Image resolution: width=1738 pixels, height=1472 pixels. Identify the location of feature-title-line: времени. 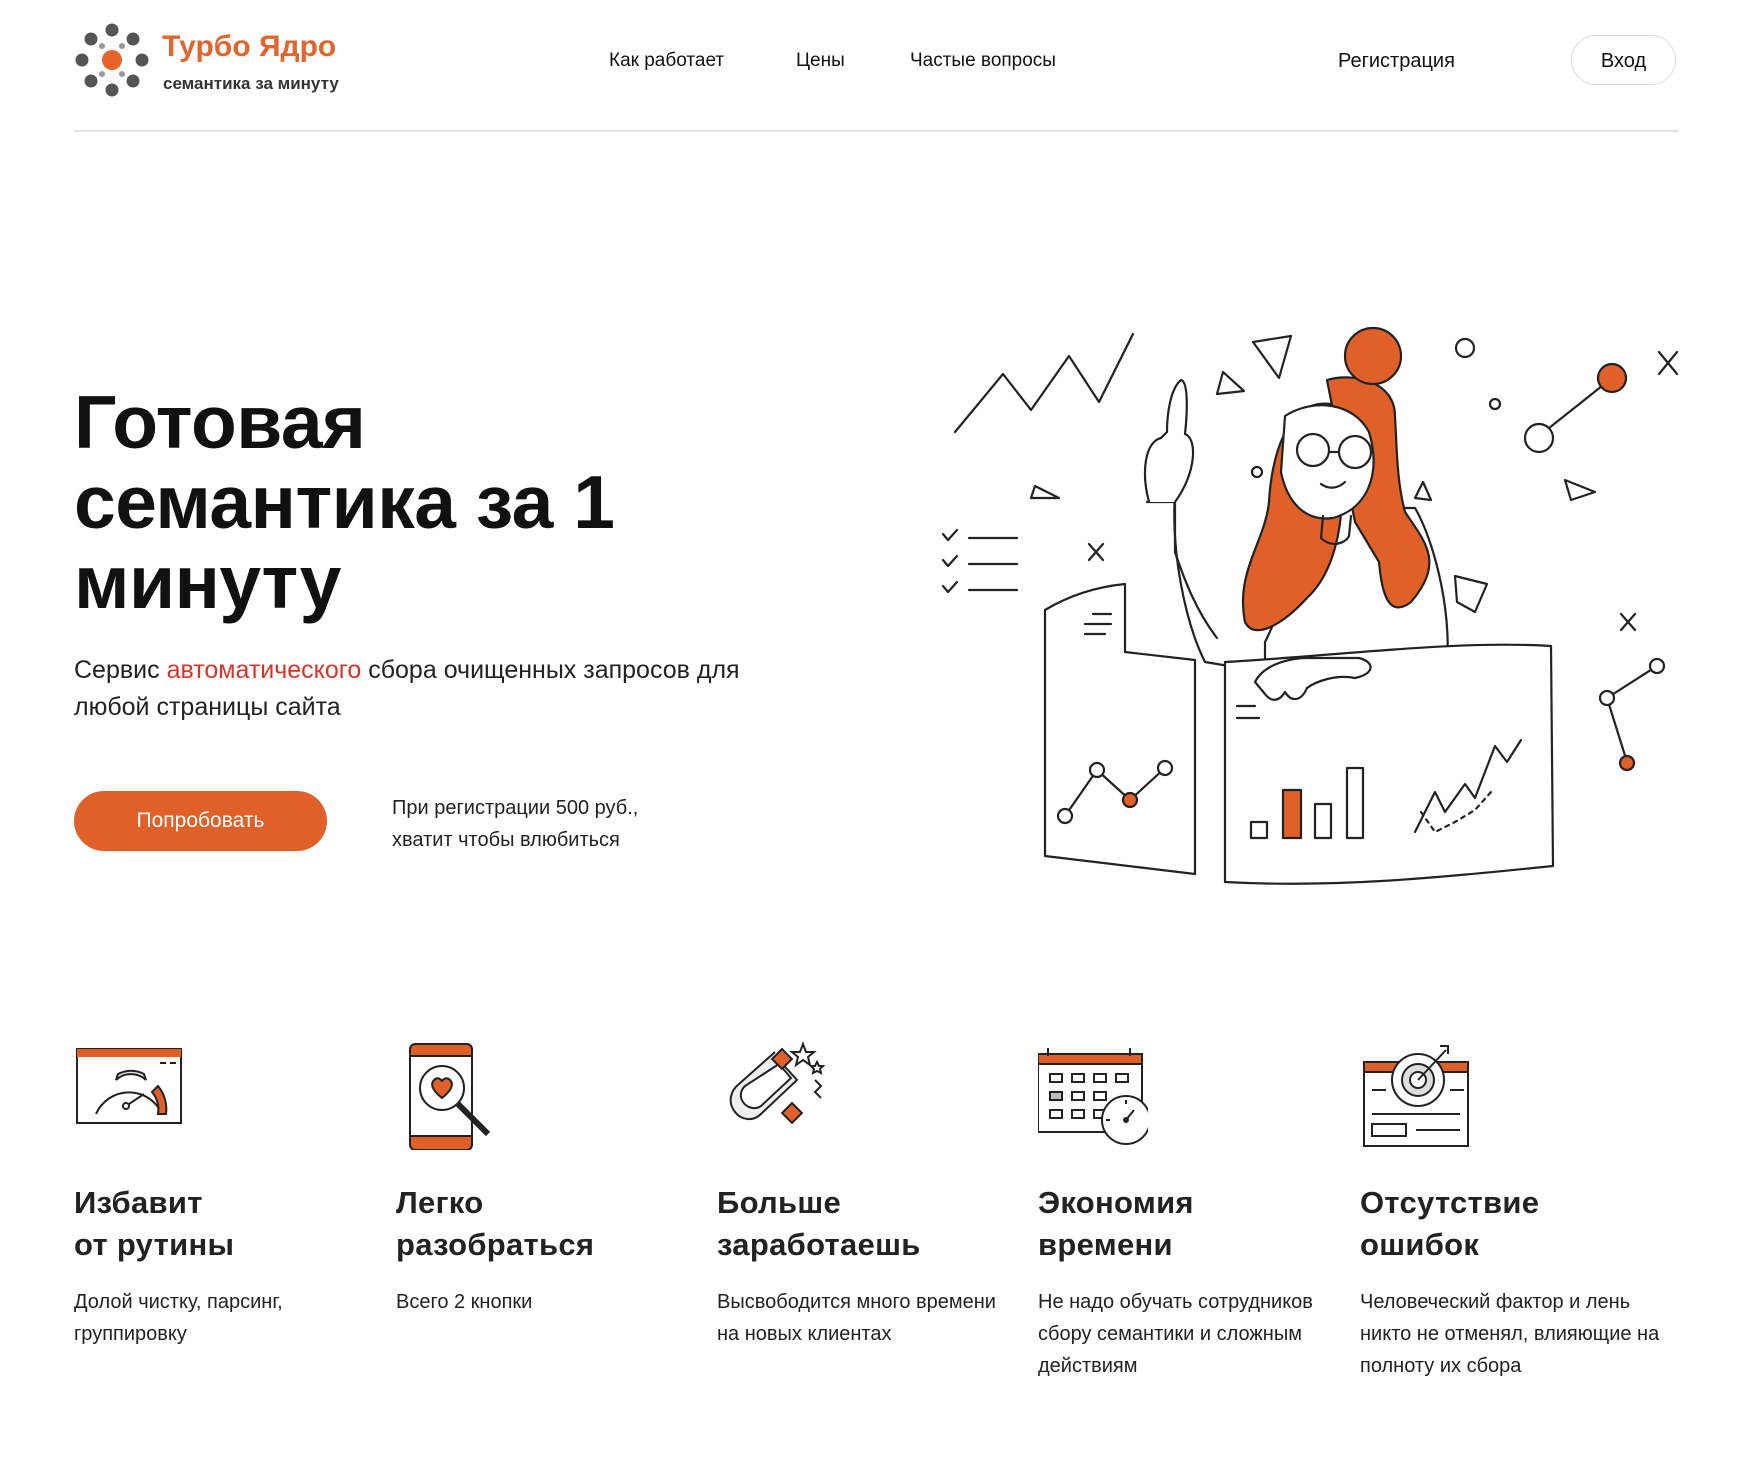
(1105, 1244).